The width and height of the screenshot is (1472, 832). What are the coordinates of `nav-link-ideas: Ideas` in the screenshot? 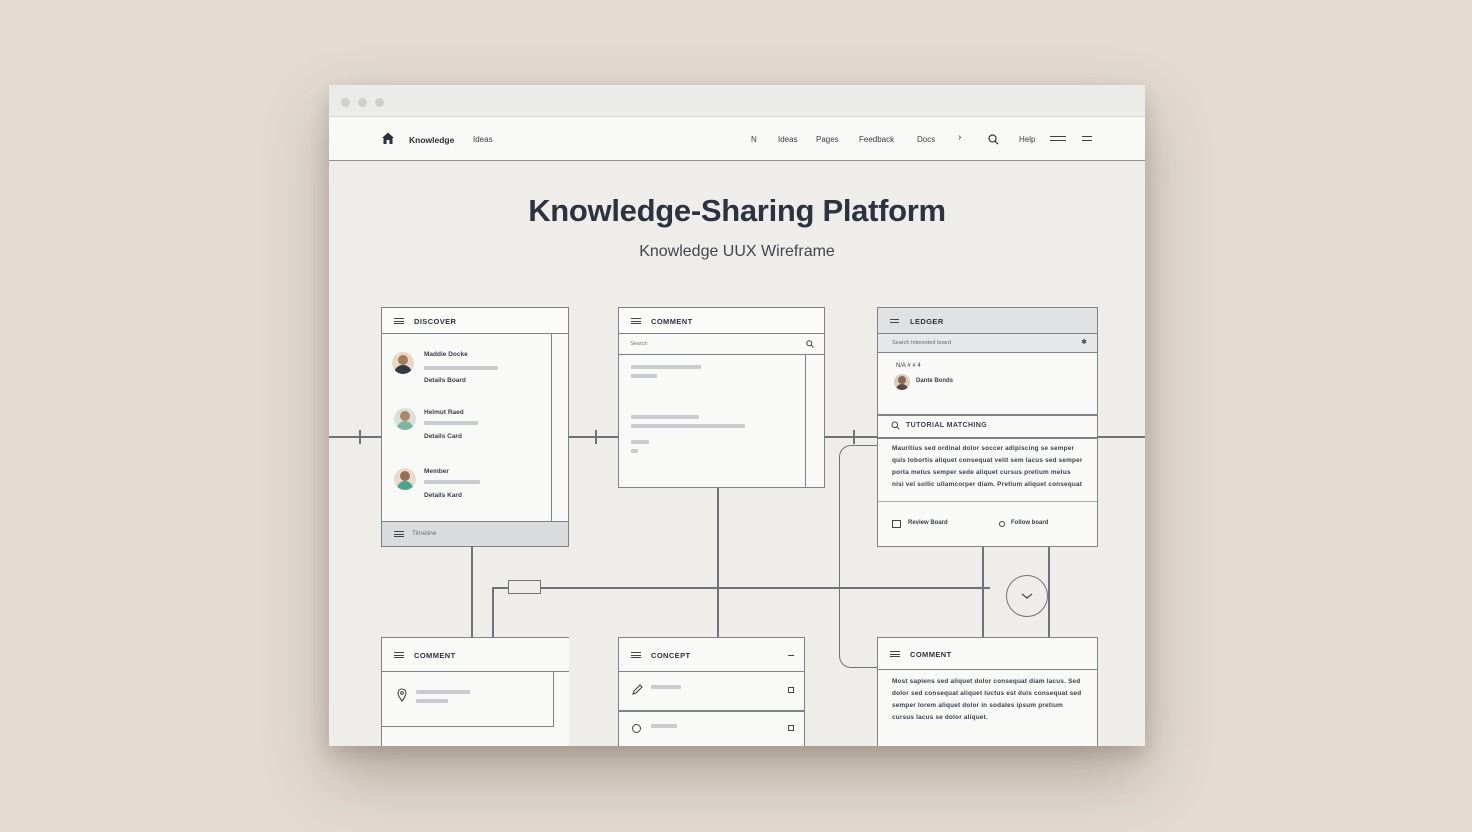 It's located at (788, 139).